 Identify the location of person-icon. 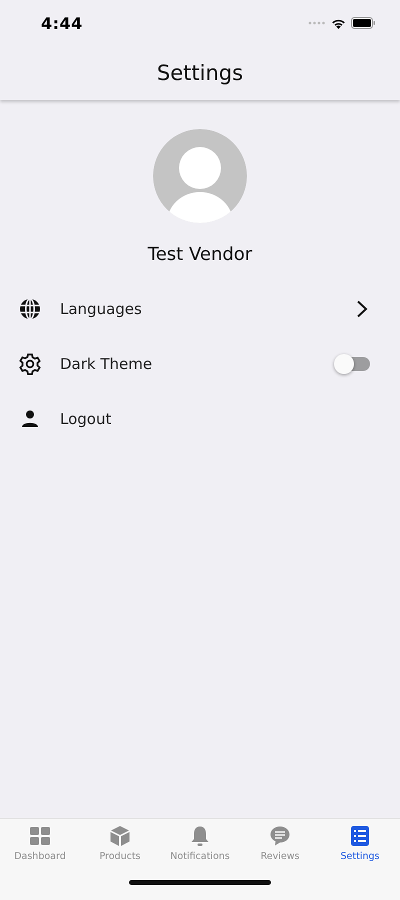
(30, 419).